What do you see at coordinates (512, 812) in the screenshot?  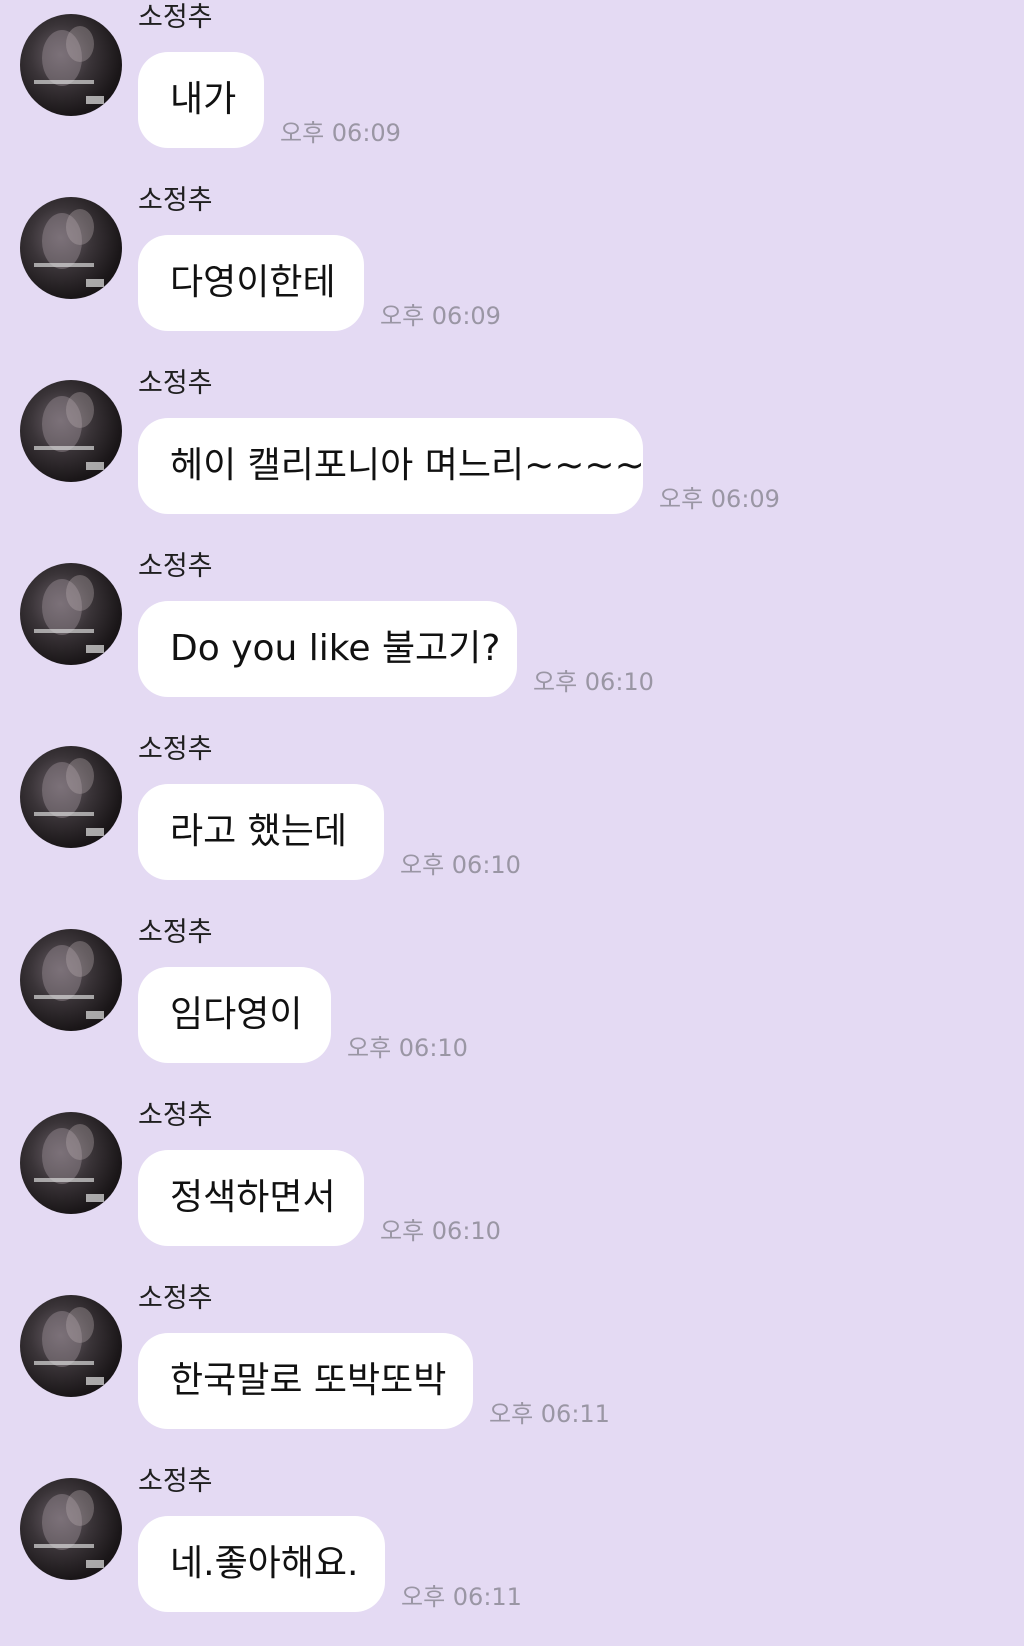 I see `message-row: 소정추 라고 했는데 오후 06:10` at bounding box center [512, 812].